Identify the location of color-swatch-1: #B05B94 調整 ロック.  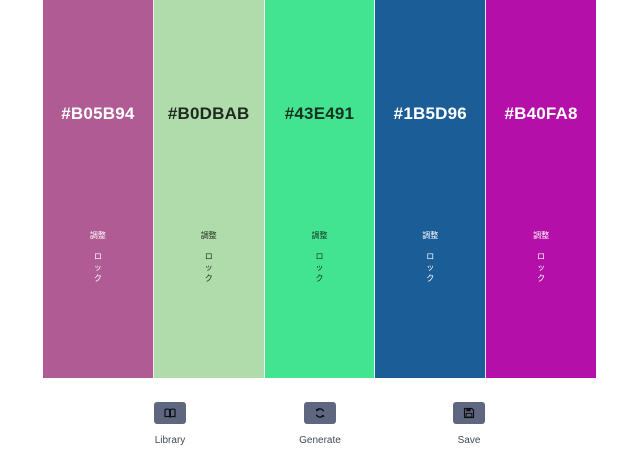
(98, 189).